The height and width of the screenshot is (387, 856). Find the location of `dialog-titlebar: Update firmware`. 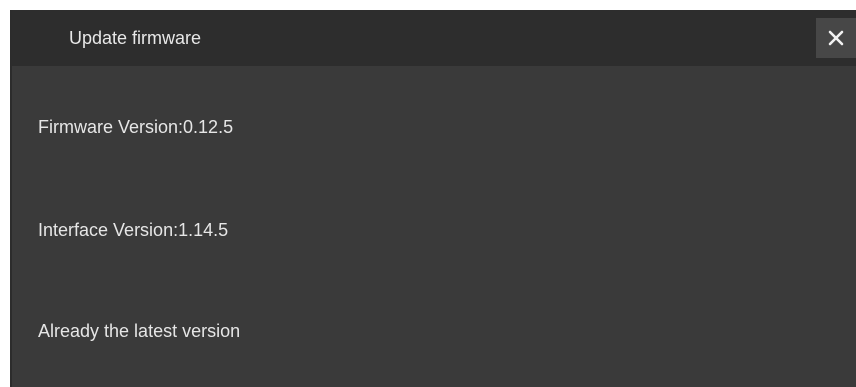

dialog-titlebar: Update firmware is located at coordinates (434, 38).